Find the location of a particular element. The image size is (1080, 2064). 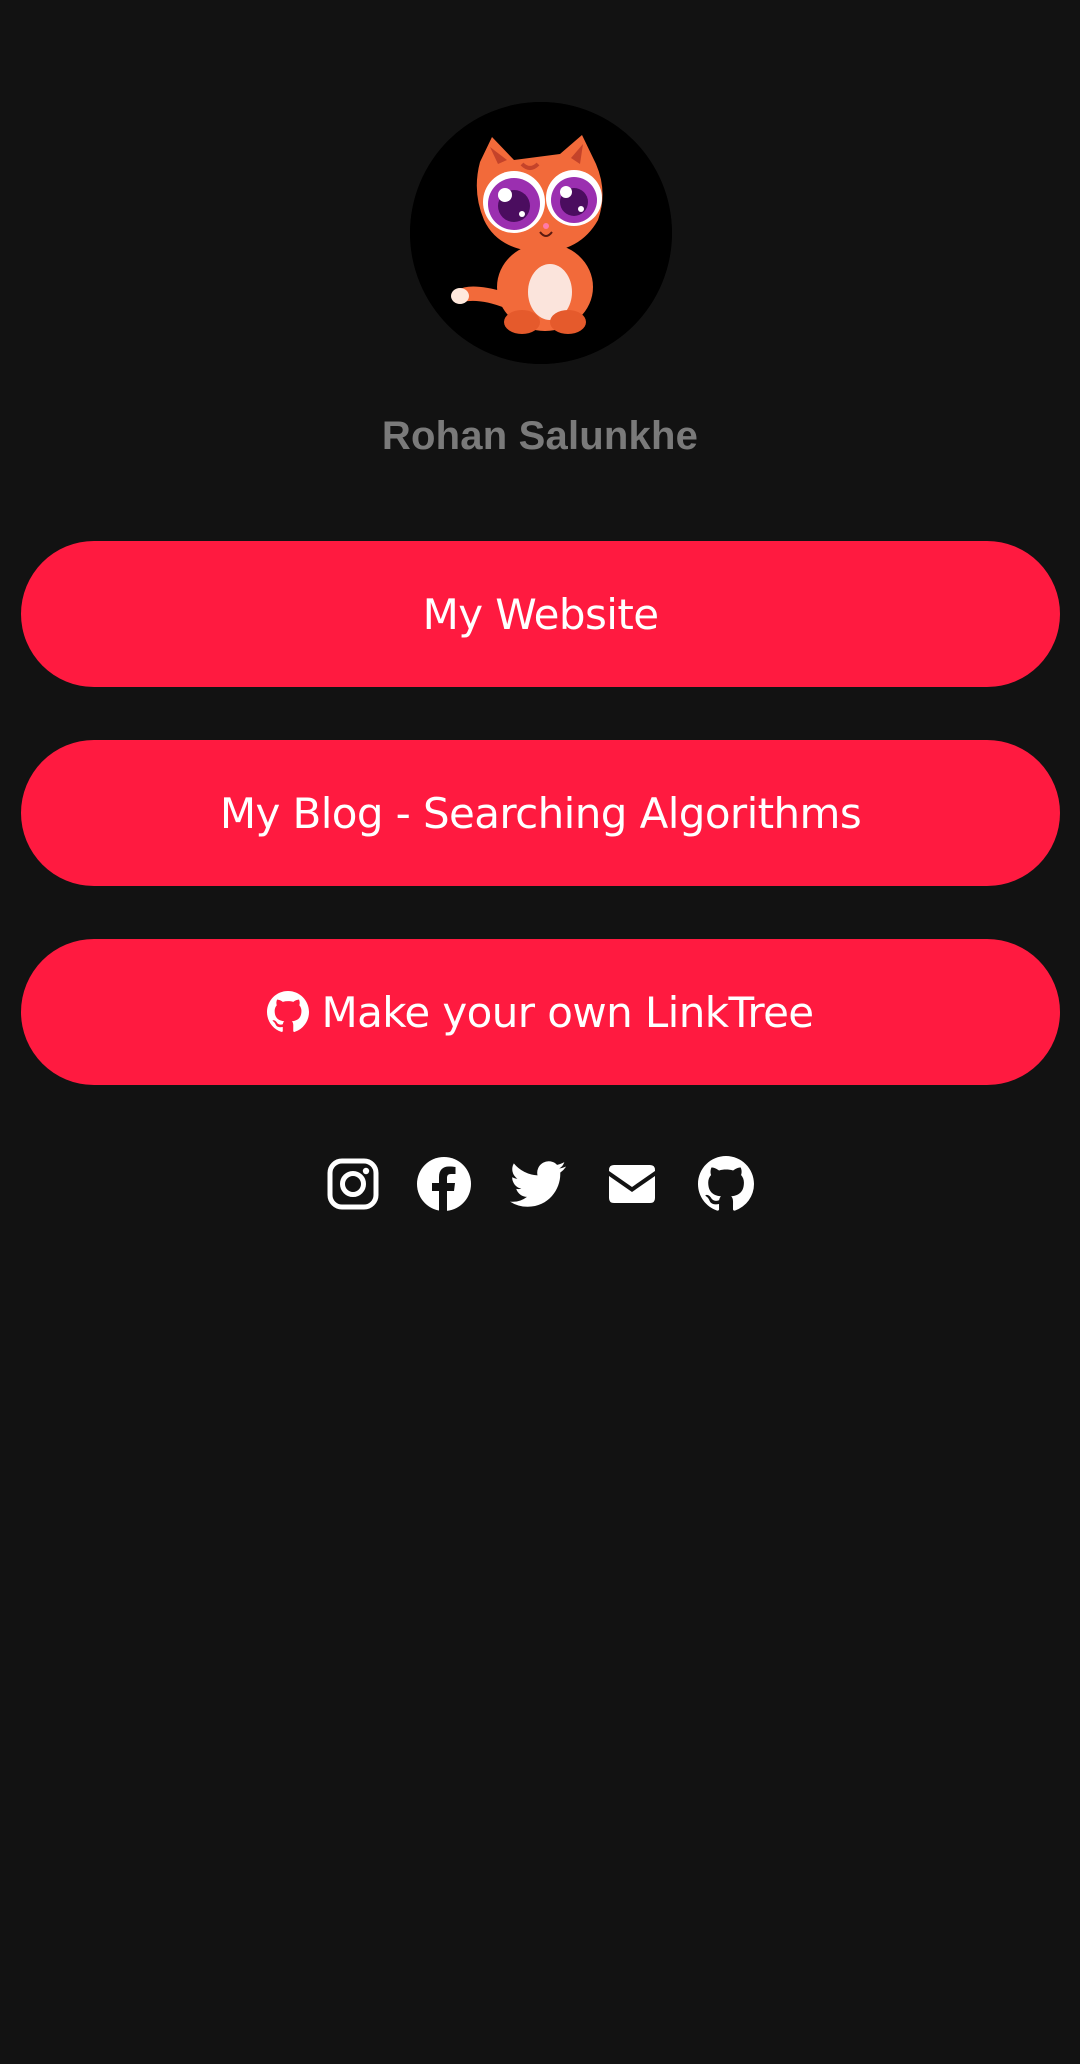

my-blog-button: My Blog - Searching Algorithms is located at coordinates (540, 813).